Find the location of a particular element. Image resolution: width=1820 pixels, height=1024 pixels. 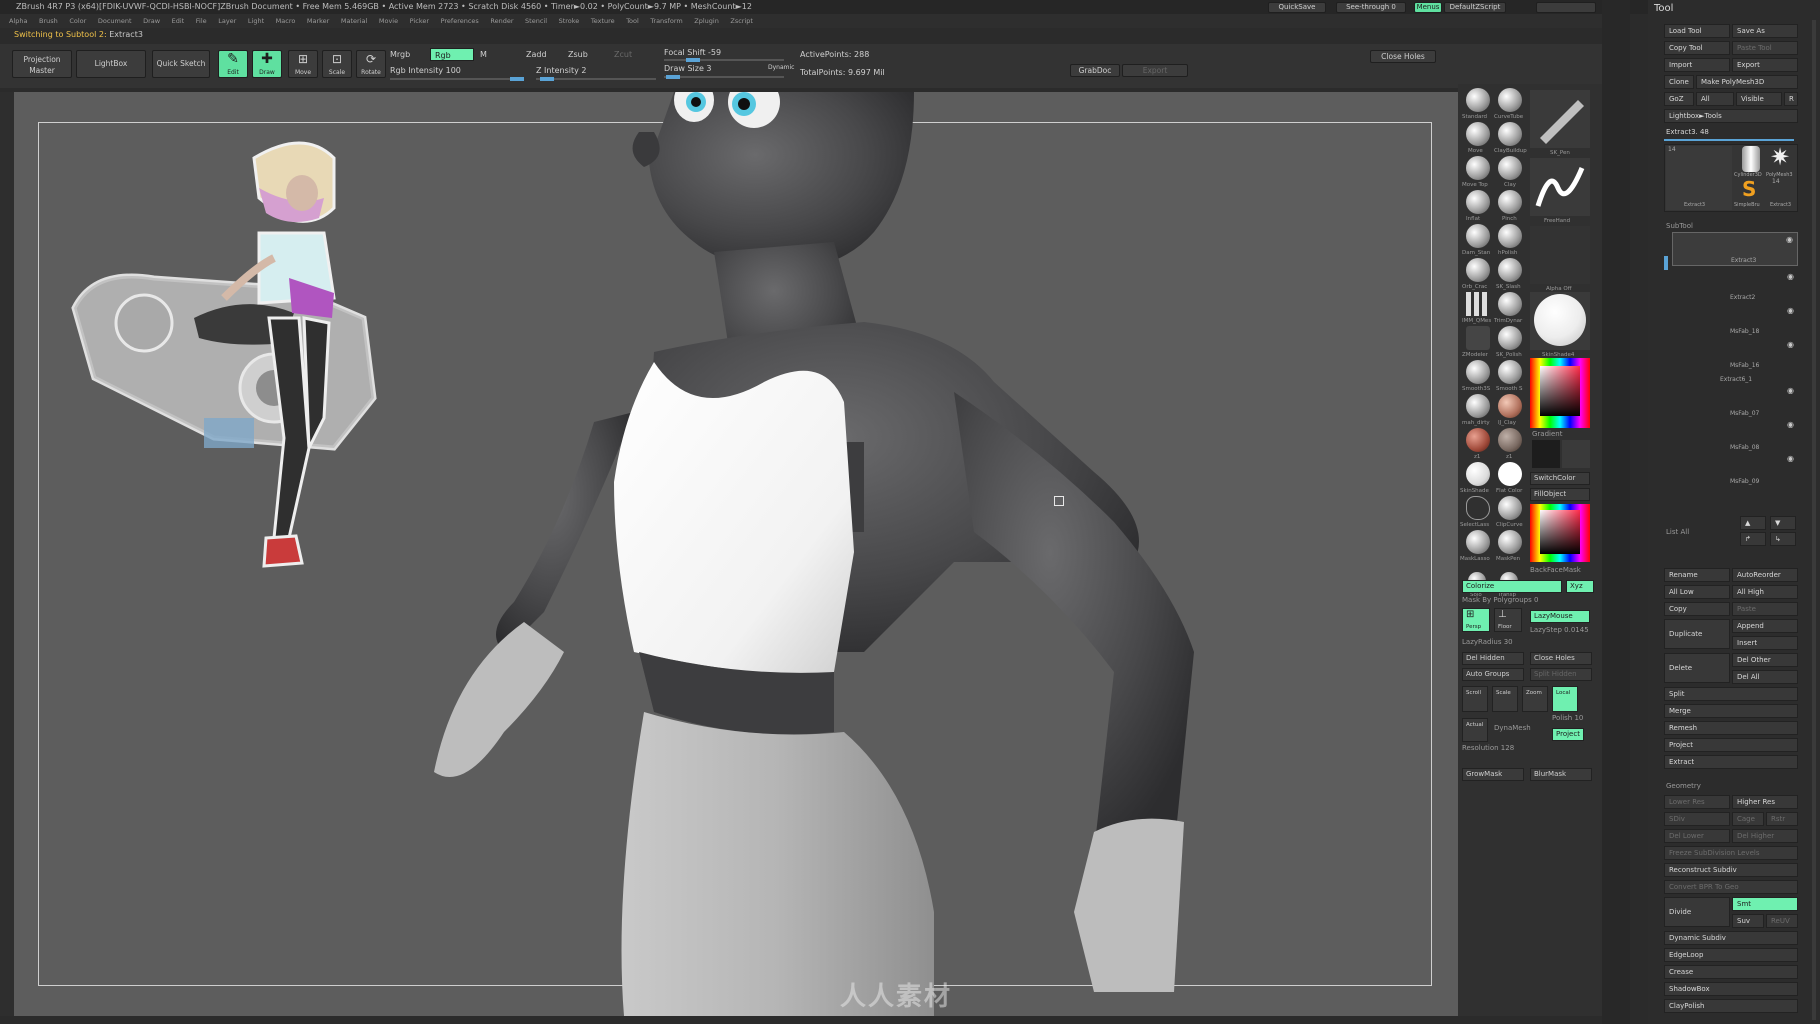

claypolish-button: ClayPolish is located at coordinates (1731, 1006).